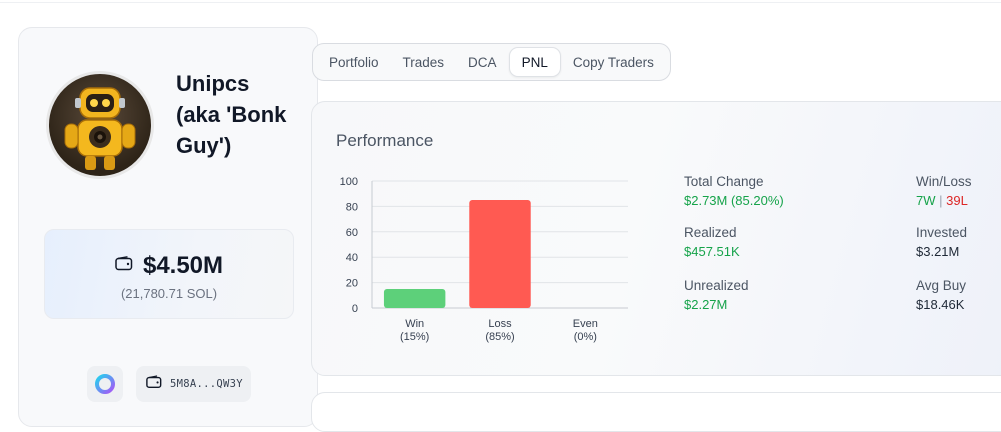 Image resolution: width=1001 pixels, height=432 pixels. Describe the element at coordinates (414, 337) in the screenshot. I see `x-tick-sublabel: (15%)` at that location.